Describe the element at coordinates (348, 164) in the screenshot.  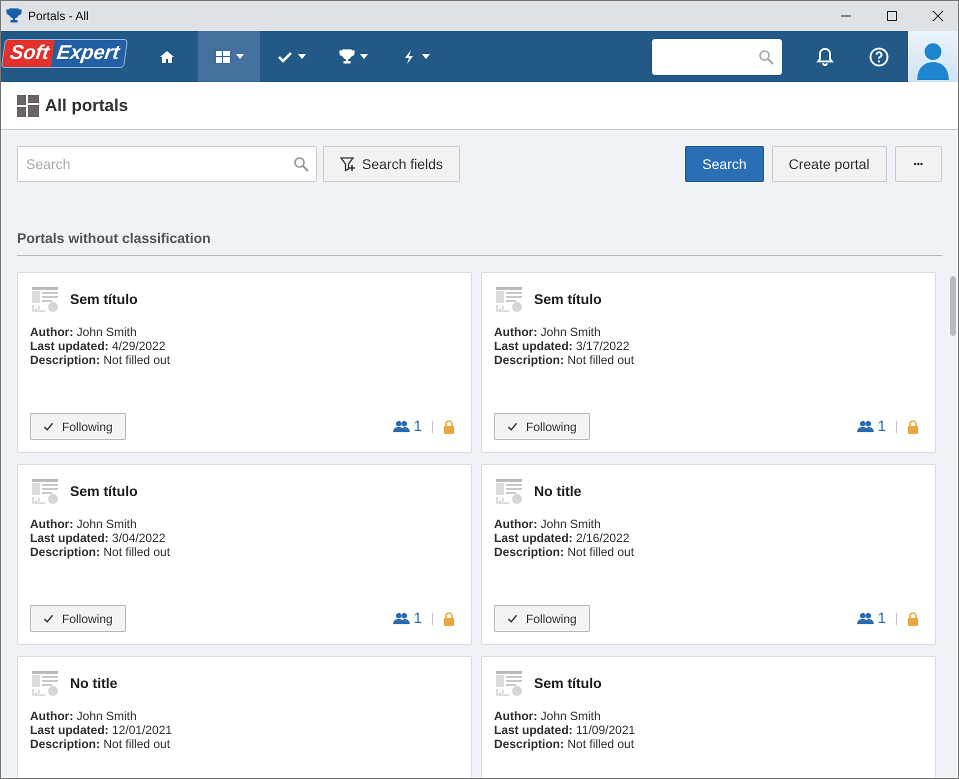
I see `filter-icon` at that location.